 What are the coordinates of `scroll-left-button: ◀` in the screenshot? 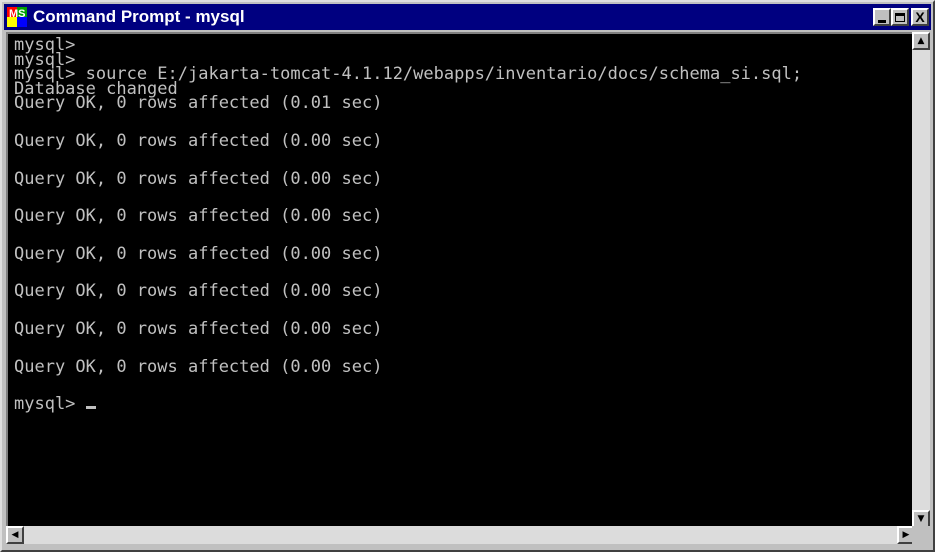 It's located at (15, 535).